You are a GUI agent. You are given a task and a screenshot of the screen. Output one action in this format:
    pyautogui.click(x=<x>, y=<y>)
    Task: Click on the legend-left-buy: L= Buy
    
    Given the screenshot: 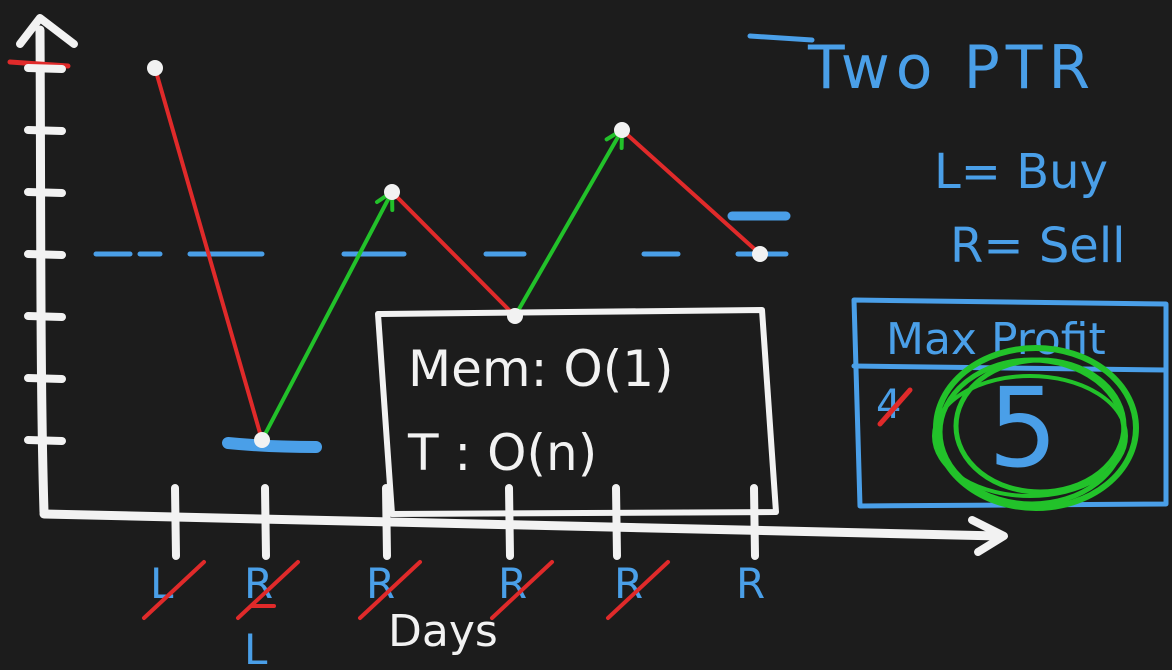 What is the action you would take?
    pyautogui.click(x=1021, y=172)
    